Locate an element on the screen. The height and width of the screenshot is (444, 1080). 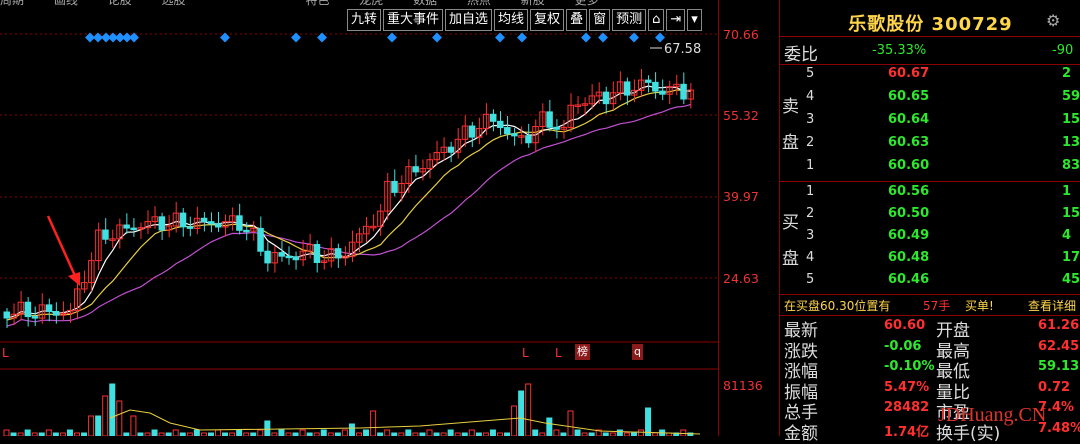
sell-row-2: 2 60.63 13 is located at coordinates (930, 146).